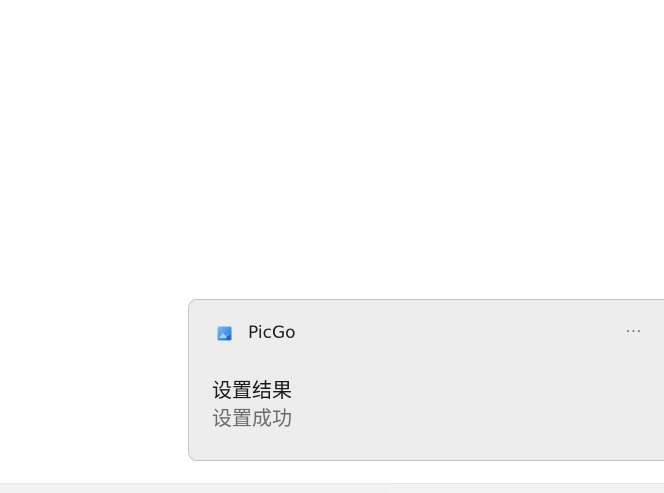  Describe the element at coordinates (526, 488) in the screenshot. I see `taskbar-segment` at that location.